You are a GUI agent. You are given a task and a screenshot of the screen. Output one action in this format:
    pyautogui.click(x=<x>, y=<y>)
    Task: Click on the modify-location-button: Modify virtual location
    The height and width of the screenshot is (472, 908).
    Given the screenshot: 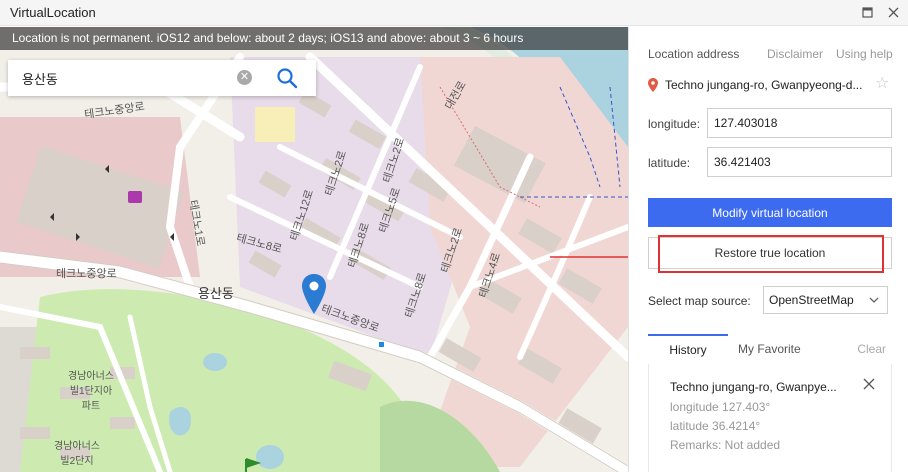 What is the action you would take?
    pyautogui.click(x=770, y=212)
    